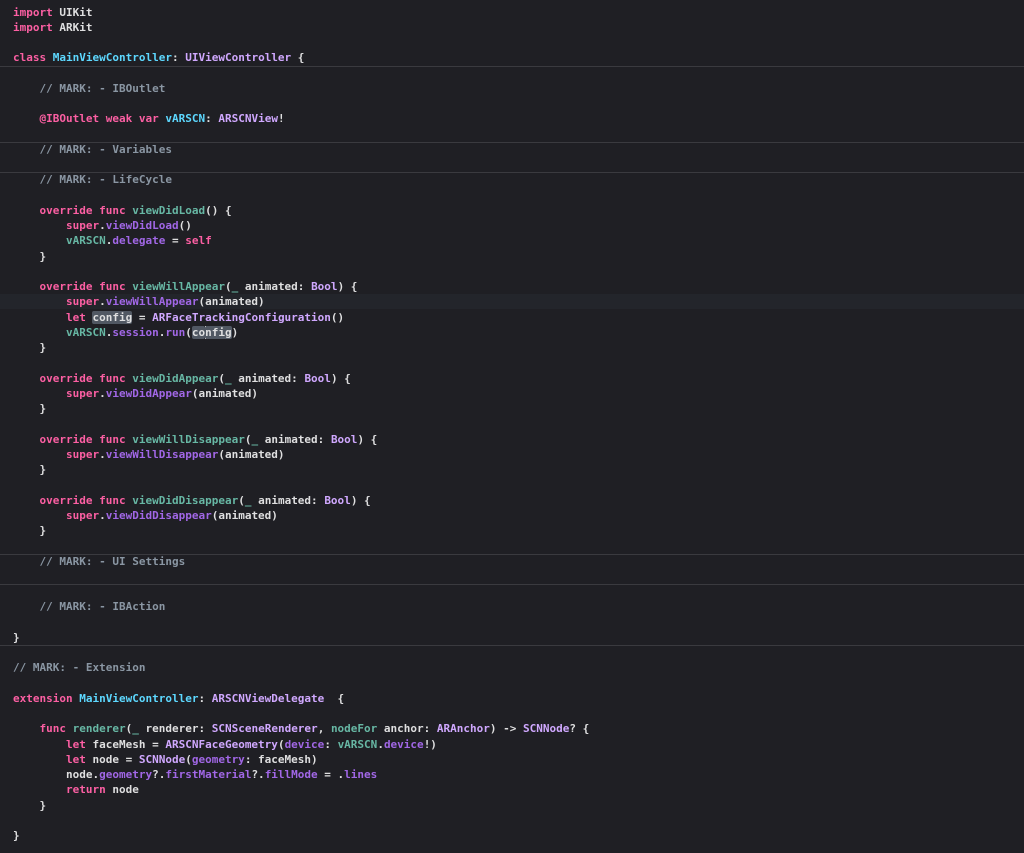 The height and width of the screenshot is (853, 1024). I want to click on code-token: (), so click(337, 317).